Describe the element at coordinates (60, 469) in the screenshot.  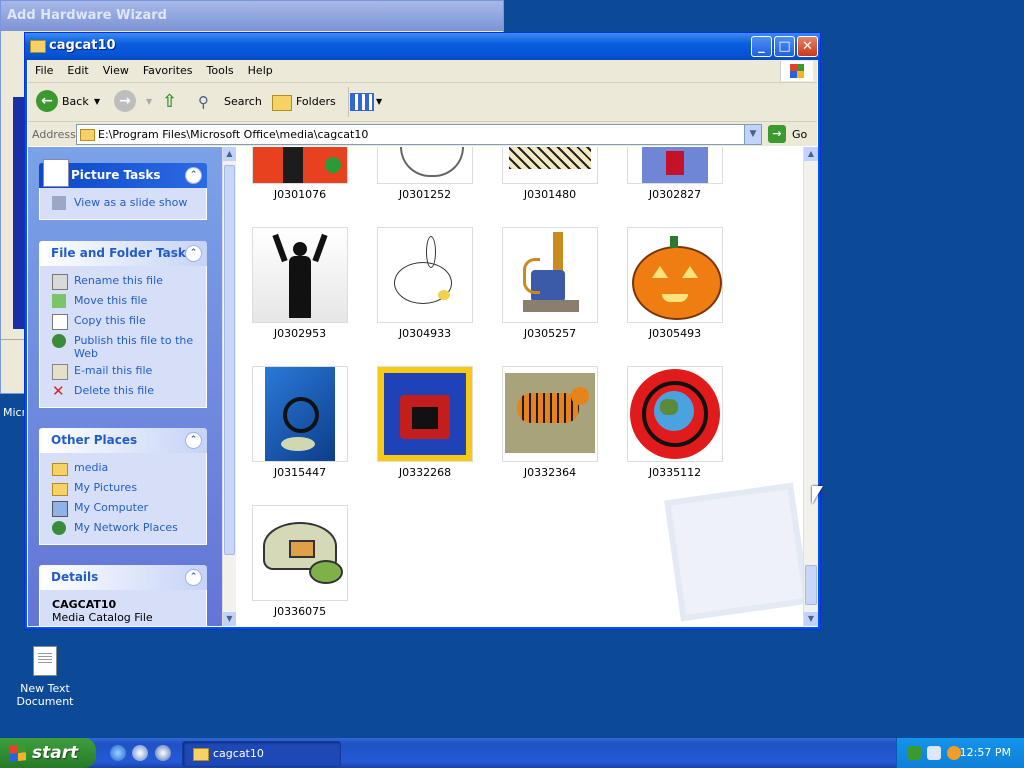
I see `folder-icon` at that location.